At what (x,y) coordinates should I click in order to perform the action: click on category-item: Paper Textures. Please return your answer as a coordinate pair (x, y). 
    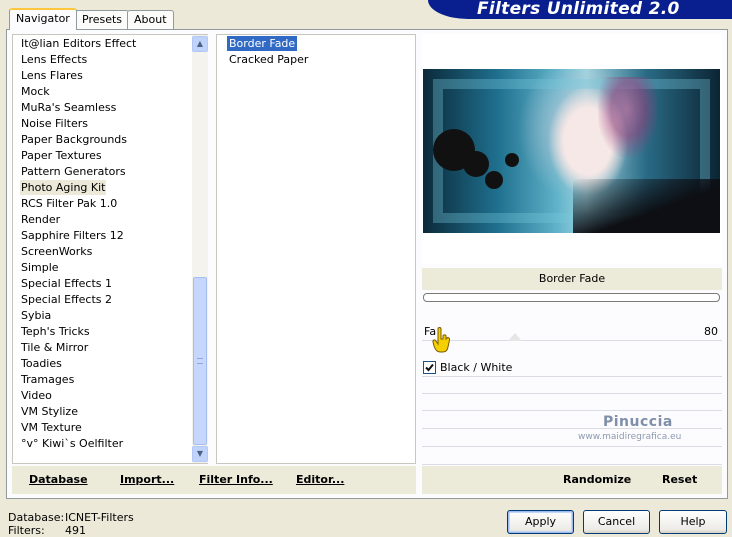
    Looking at the image, I should click on (61, 155).